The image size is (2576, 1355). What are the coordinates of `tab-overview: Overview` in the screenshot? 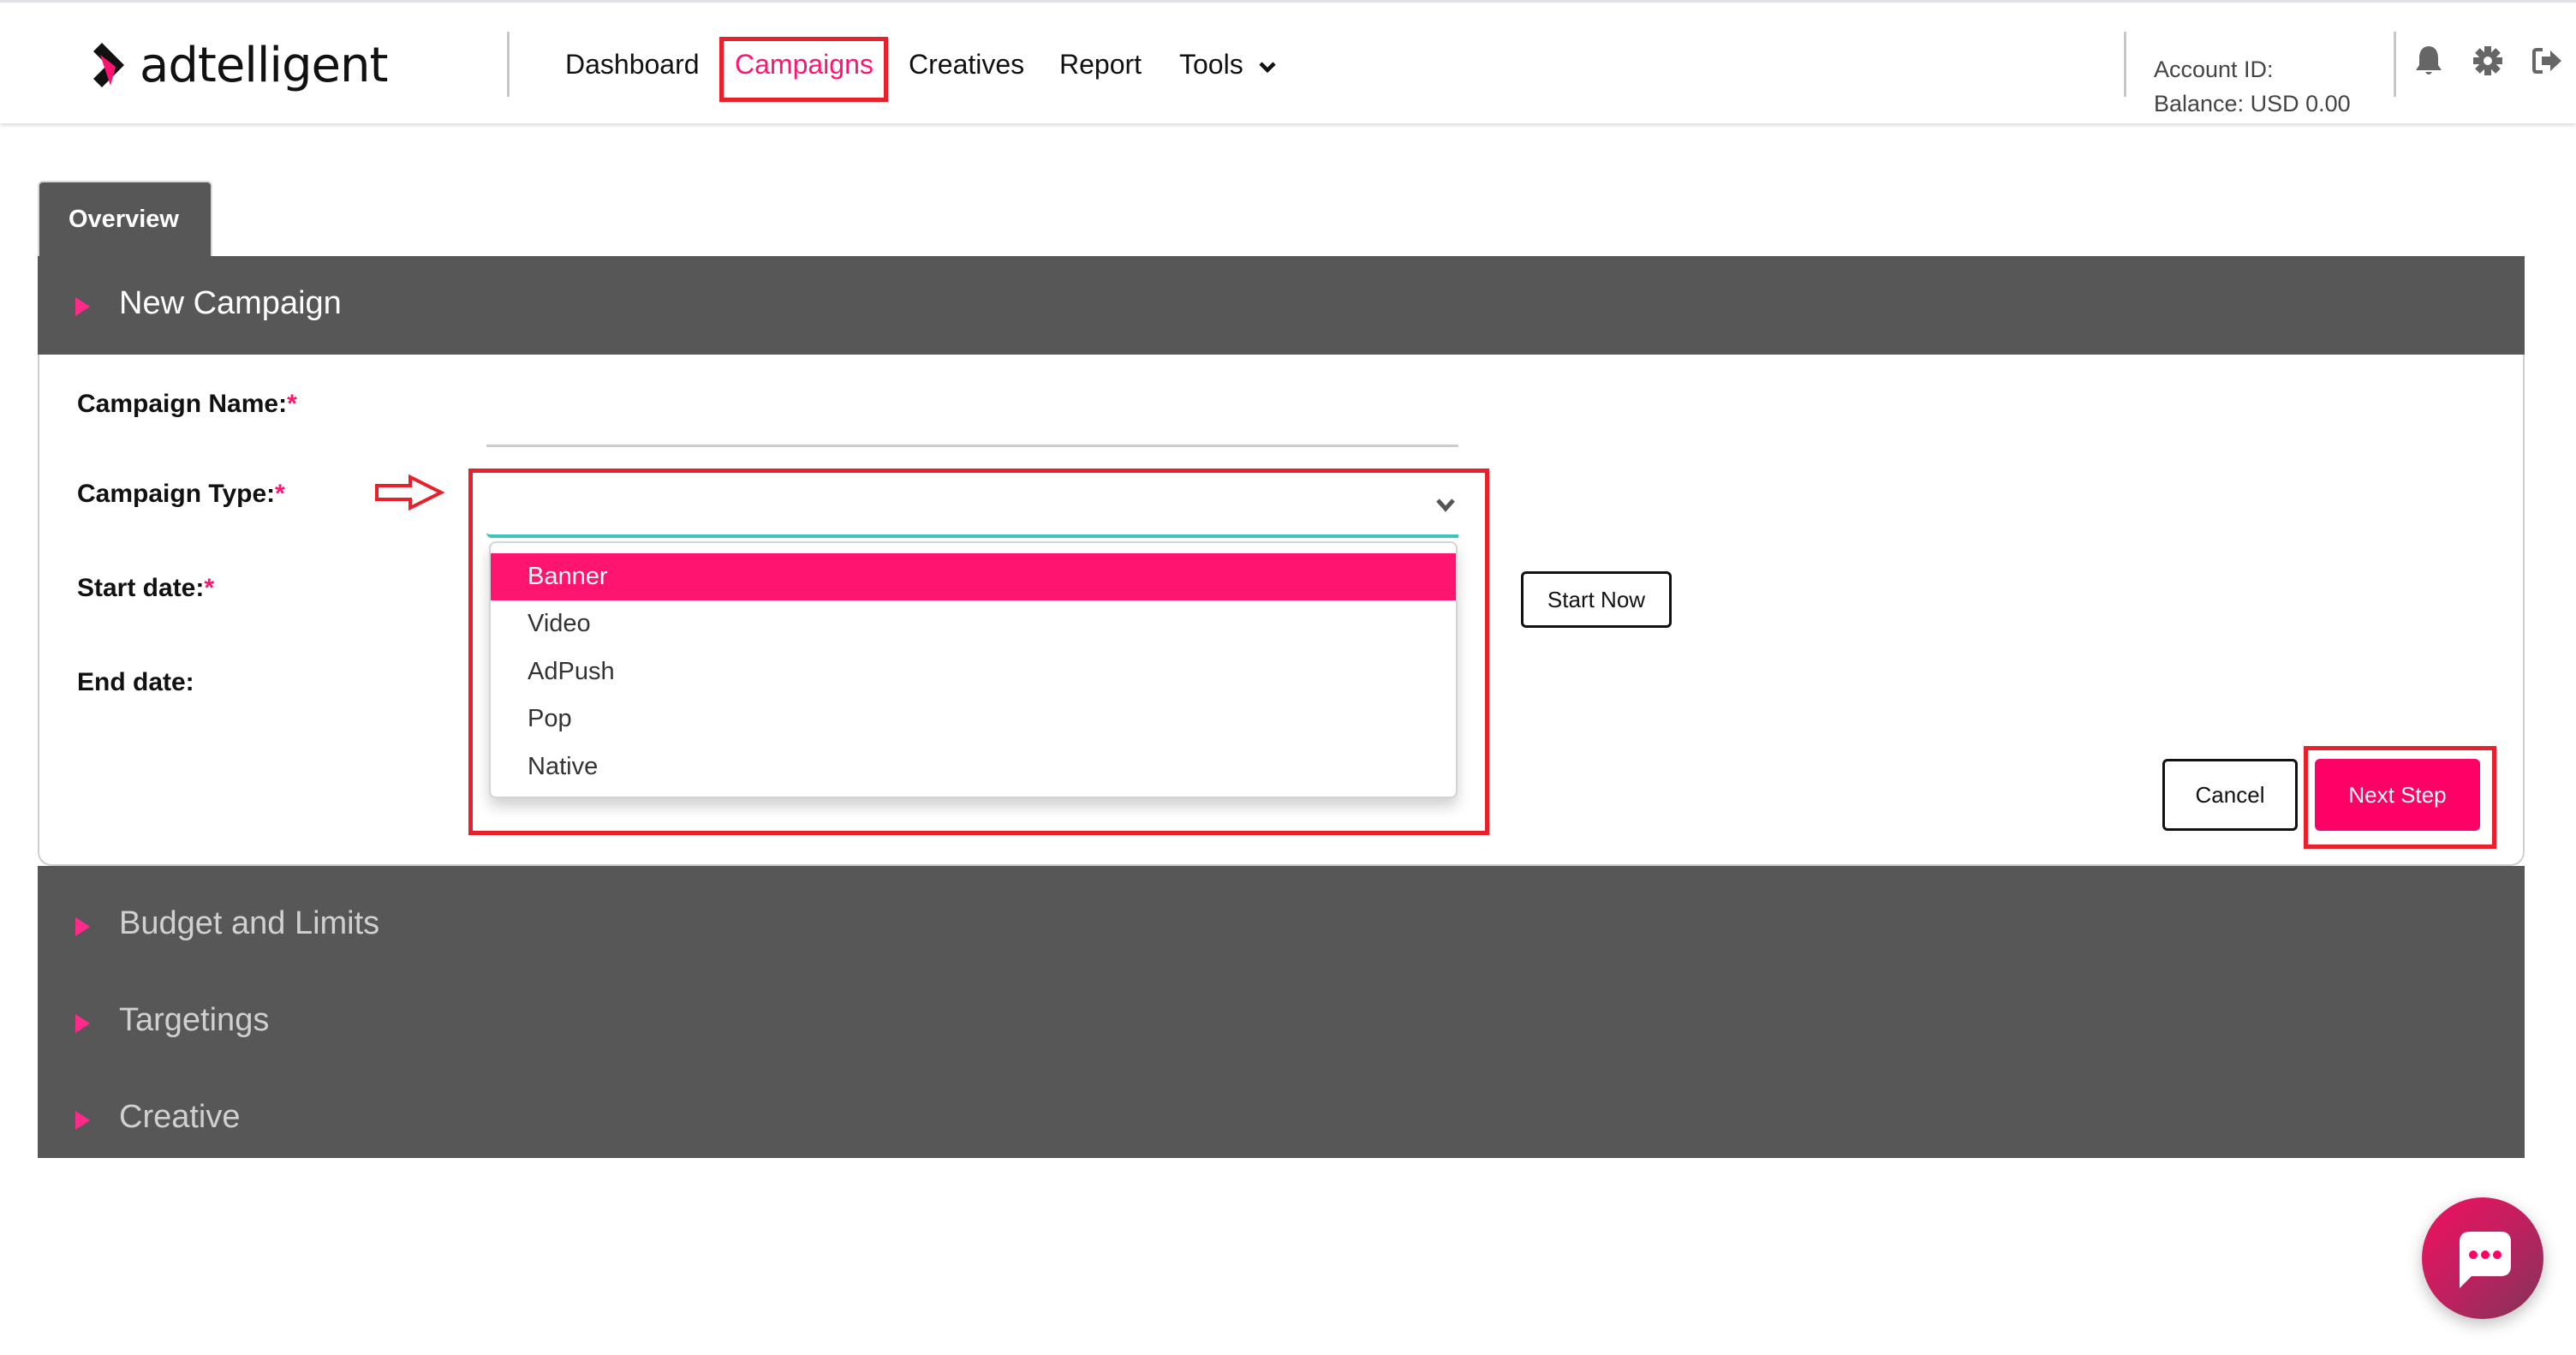 It's located at (125, 220).